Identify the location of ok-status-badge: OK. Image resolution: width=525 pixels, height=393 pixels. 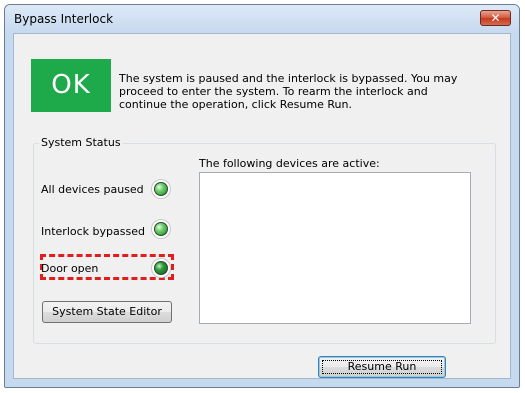
(71, 85).